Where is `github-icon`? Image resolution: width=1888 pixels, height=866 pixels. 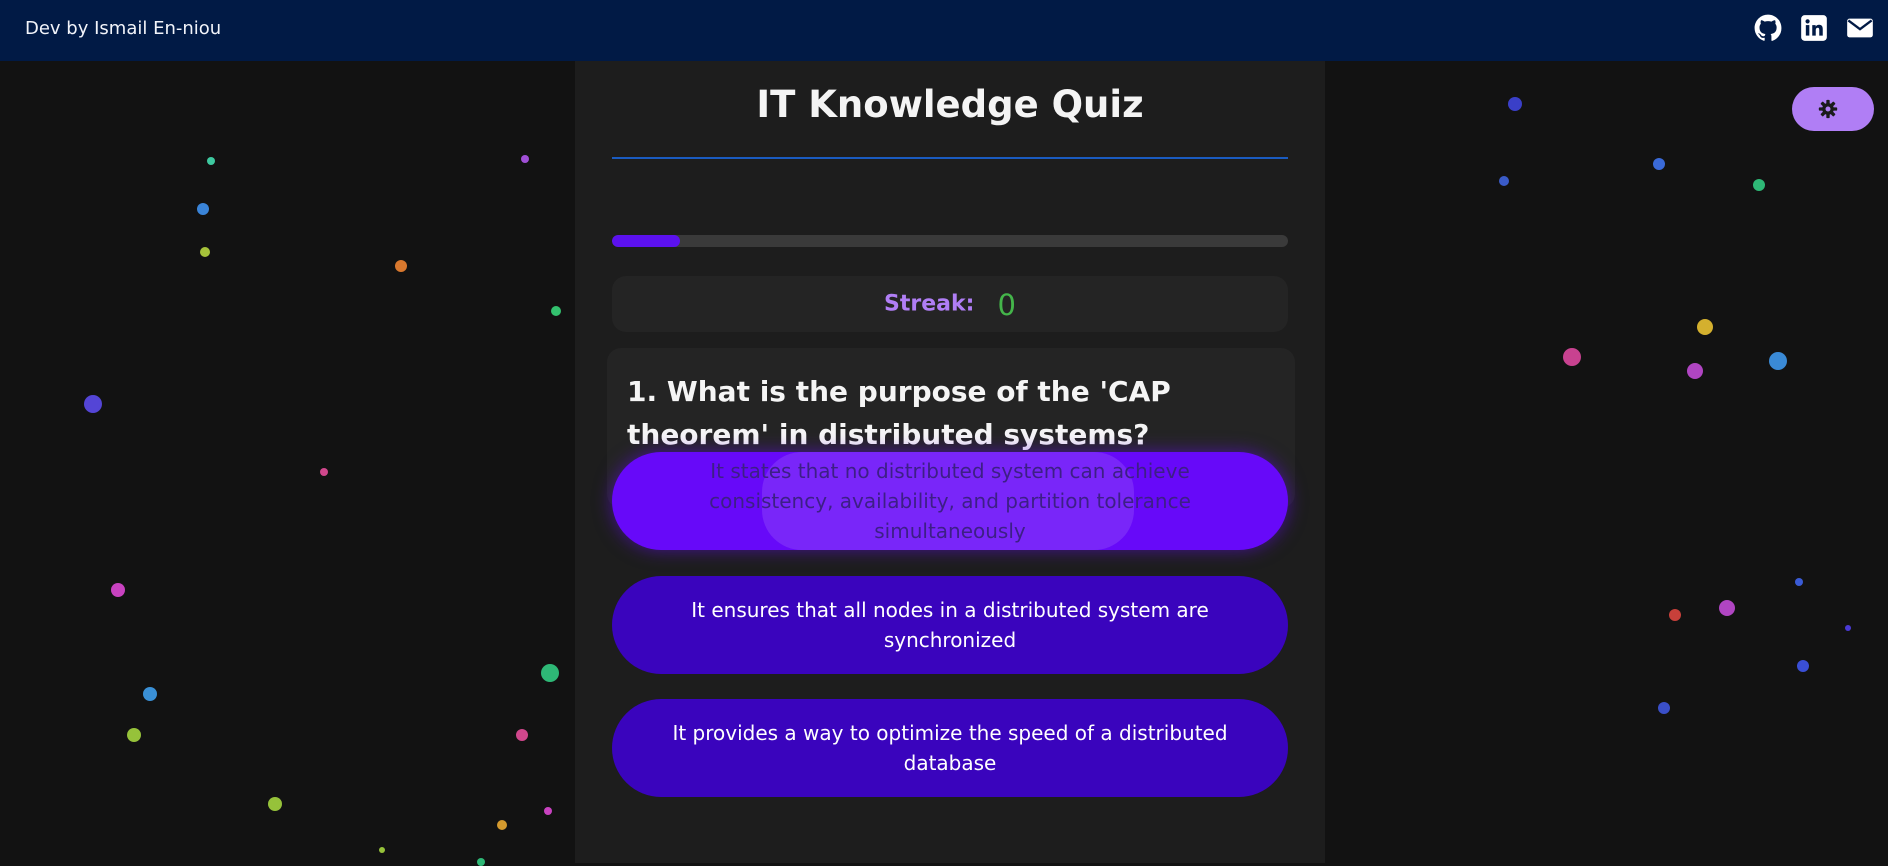
github-icon is located at coordinates (1768, 28).